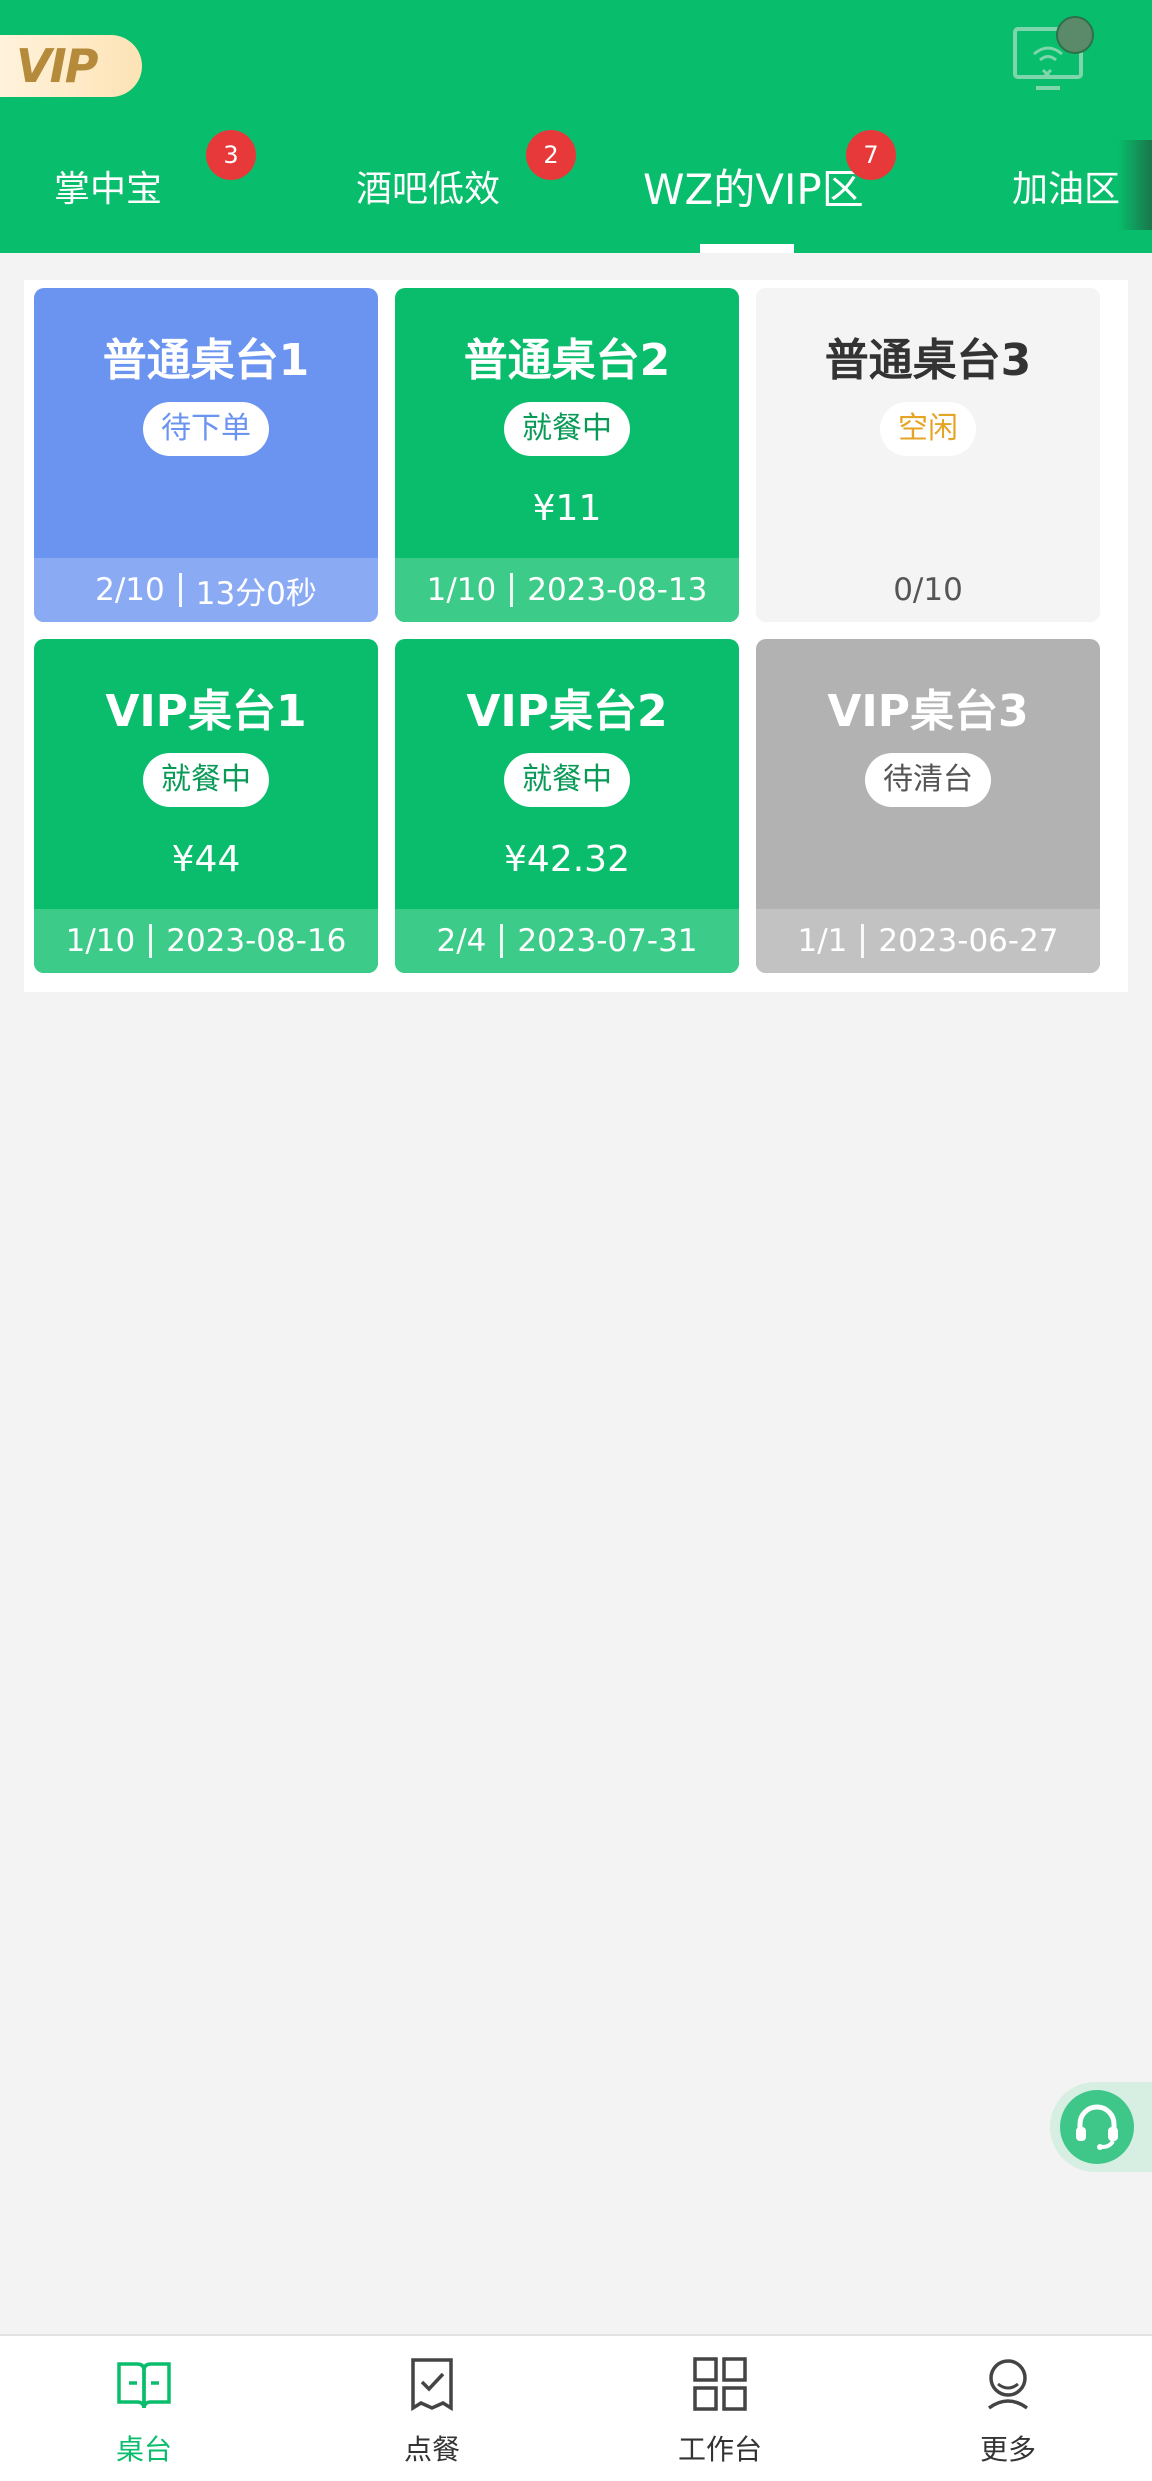 This screenshot has width=1152, height=2481. Describe the element at coordinates (1066, 186) in the screenshot. I see `tab-jiayou: 加油区` at that location.